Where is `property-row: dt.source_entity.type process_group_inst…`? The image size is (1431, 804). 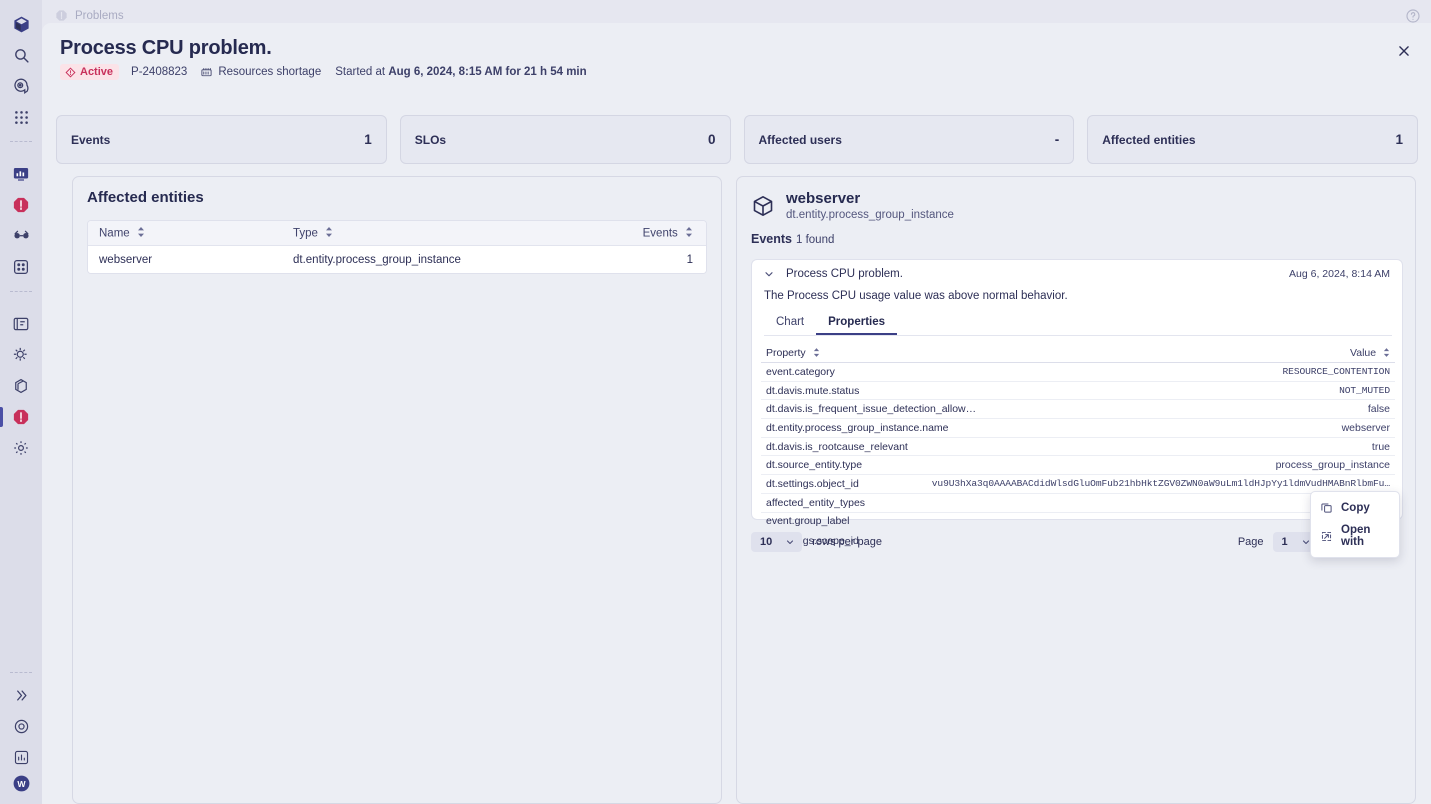
property-row: dt.source_entity.type process_group_inst… is located at coordinates (1078, 466).